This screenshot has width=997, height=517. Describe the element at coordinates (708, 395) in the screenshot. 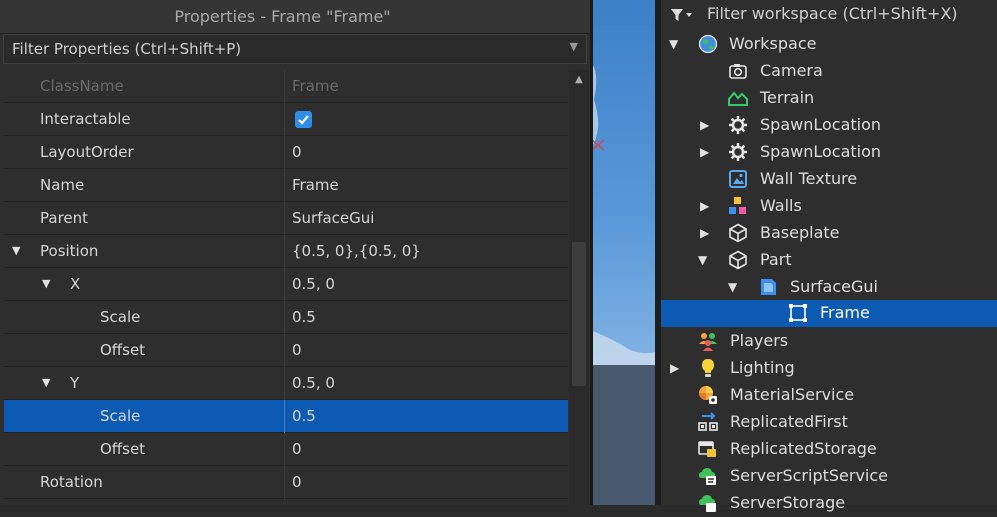

I see `materialservice-icon` at that location.